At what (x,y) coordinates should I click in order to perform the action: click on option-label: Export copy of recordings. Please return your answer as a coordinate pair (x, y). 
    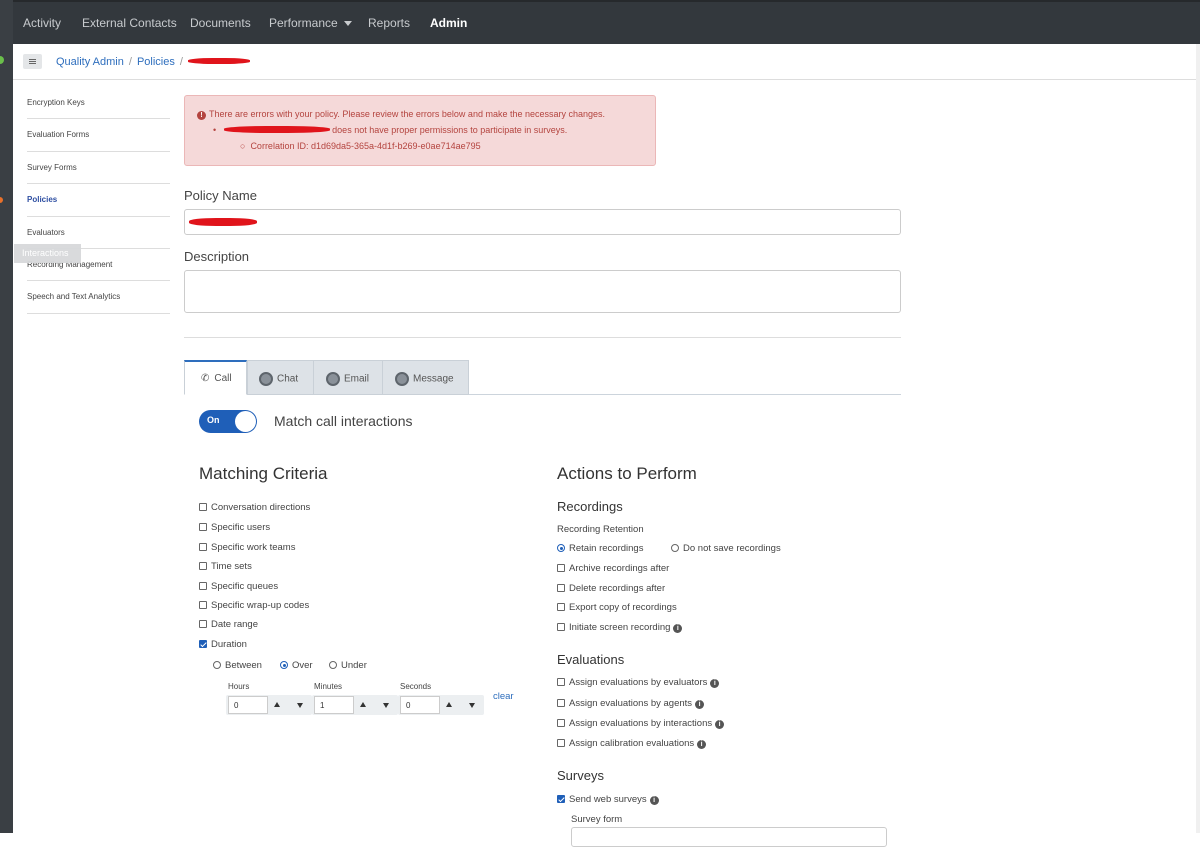
    Looking at the image, I should click on (623, 607).